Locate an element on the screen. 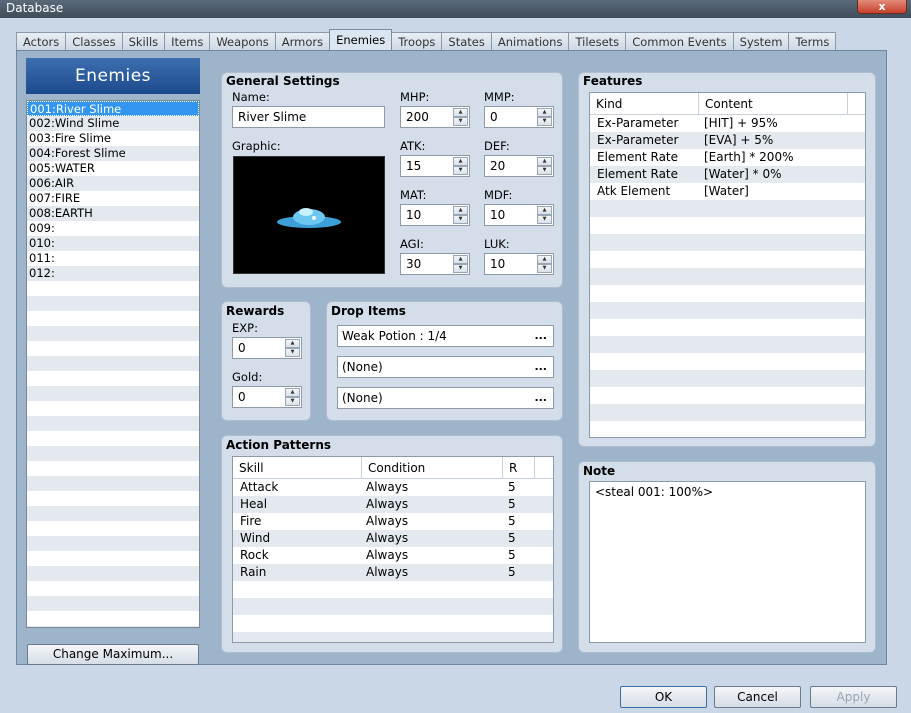 The width and height of the screenshot is (911, 713). ok-button: OK is located at coordinates (663, 697).